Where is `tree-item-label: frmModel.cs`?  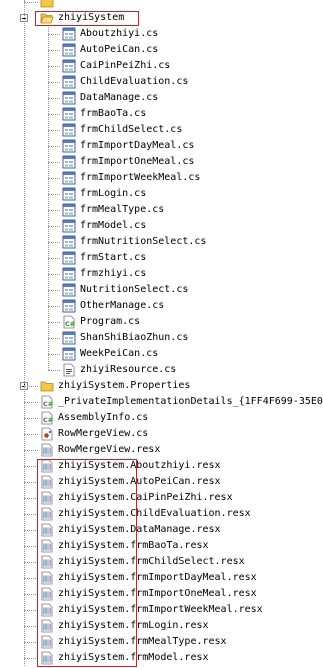 tree-item-label: frmModel.cs is located at coordinates (113, 225).